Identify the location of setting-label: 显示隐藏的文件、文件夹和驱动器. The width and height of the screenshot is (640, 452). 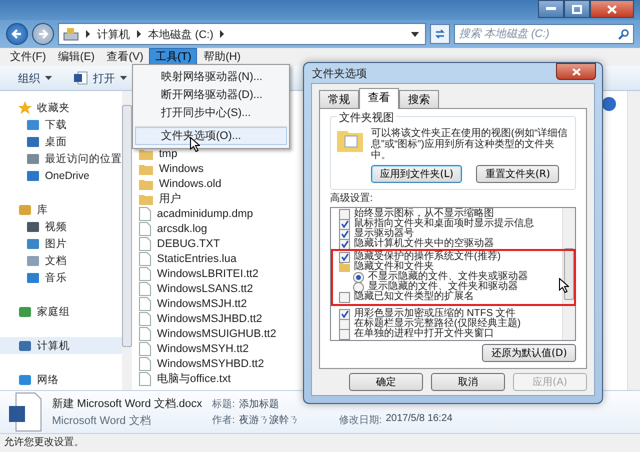
(443, 287).